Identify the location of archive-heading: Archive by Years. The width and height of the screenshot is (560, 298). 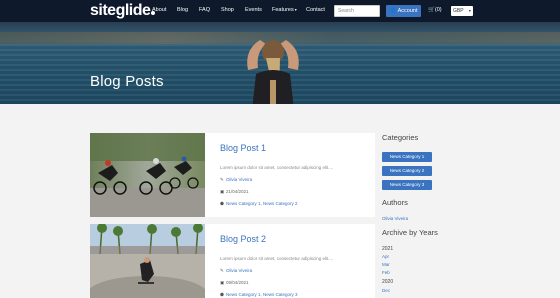
(410, 232).